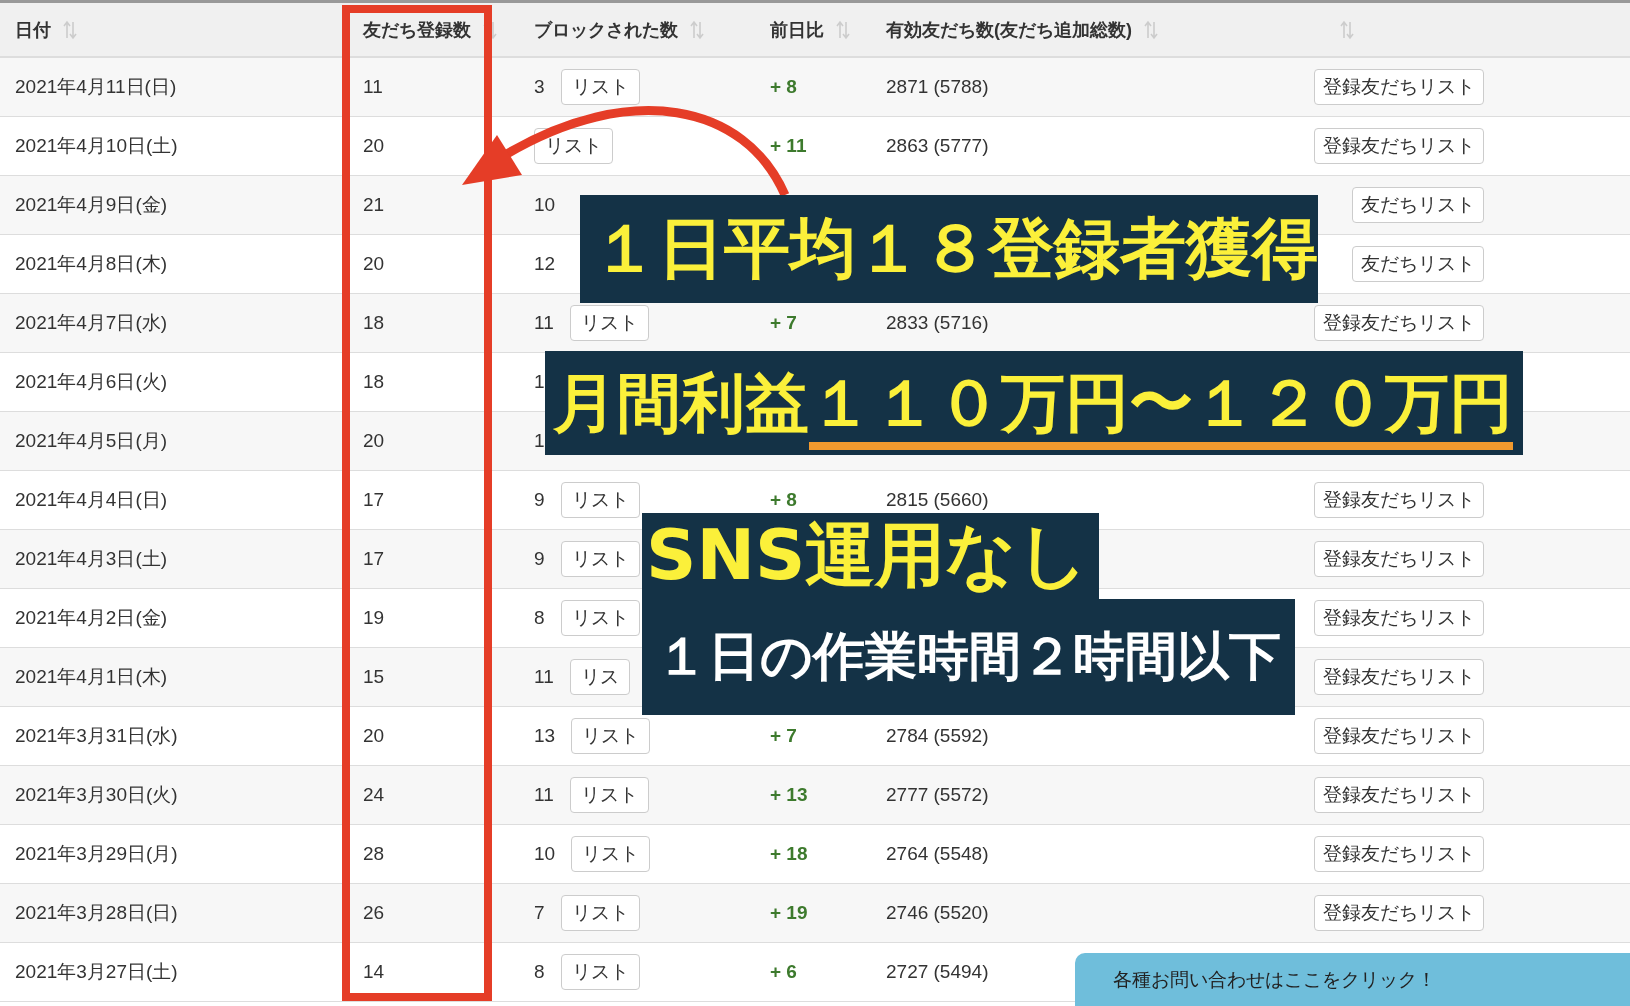 The image size is (1630, 1006). I want to click on friends-count: 15, so click(374, 676).